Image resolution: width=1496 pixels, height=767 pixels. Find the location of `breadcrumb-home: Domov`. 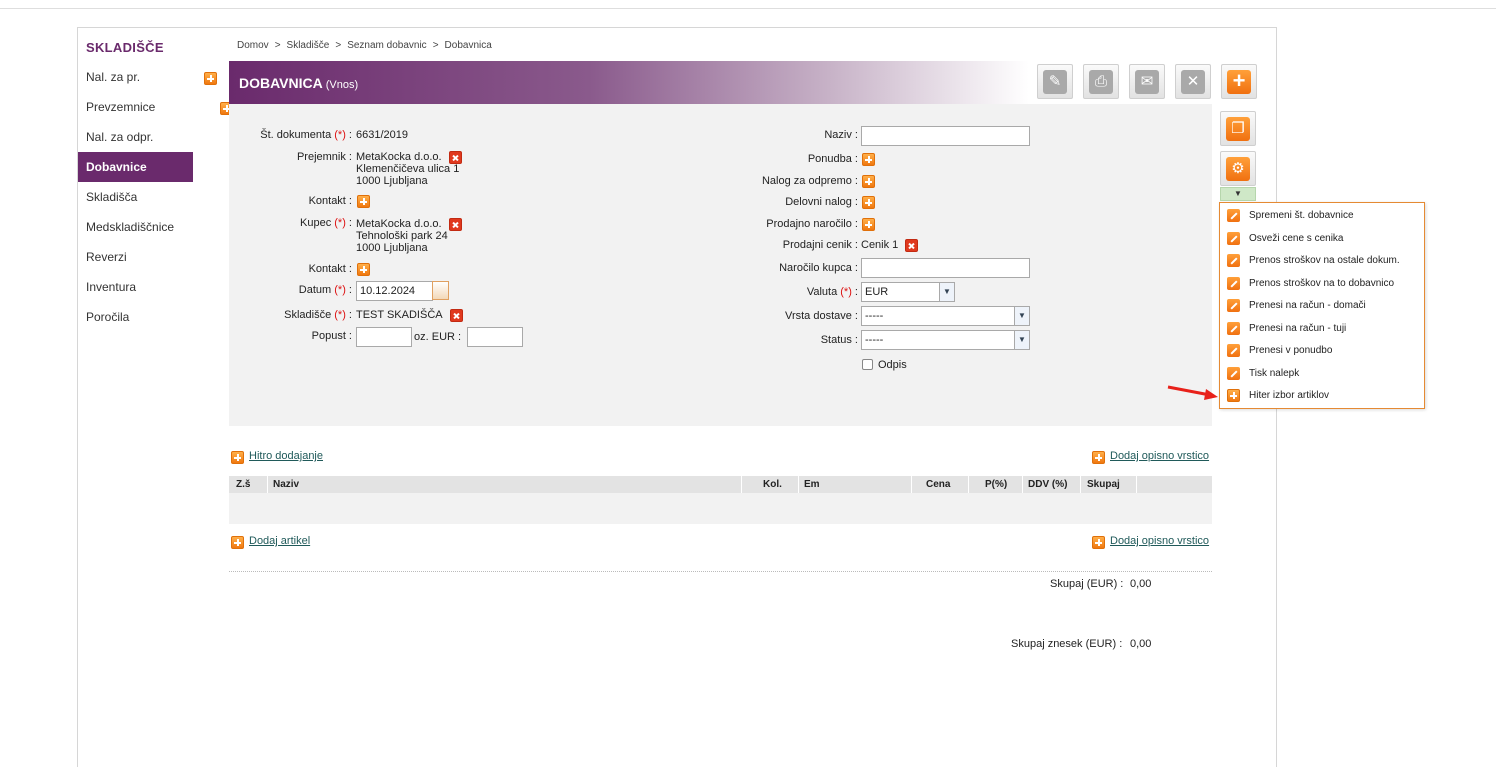

breadcrumb-home: Domov is located at coordinates (253, 45).